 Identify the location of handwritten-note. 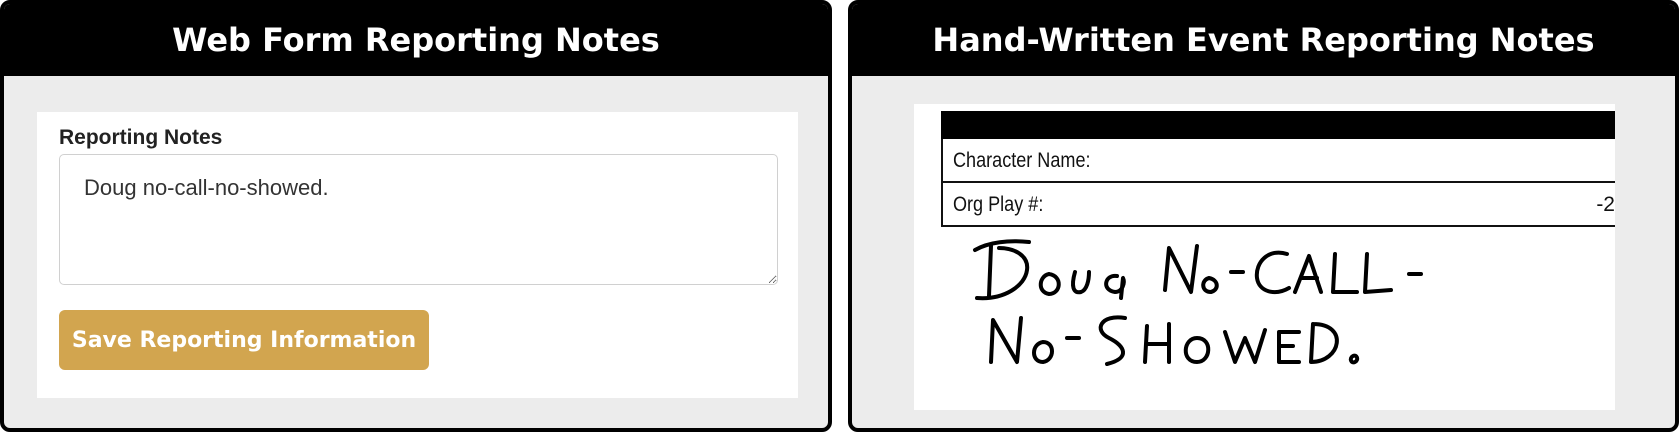
(1198, 302).